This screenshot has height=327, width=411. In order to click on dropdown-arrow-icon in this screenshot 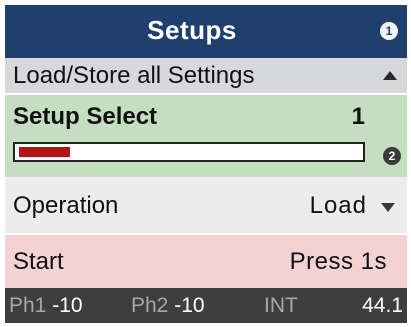, I will do `click(388, 207)`.